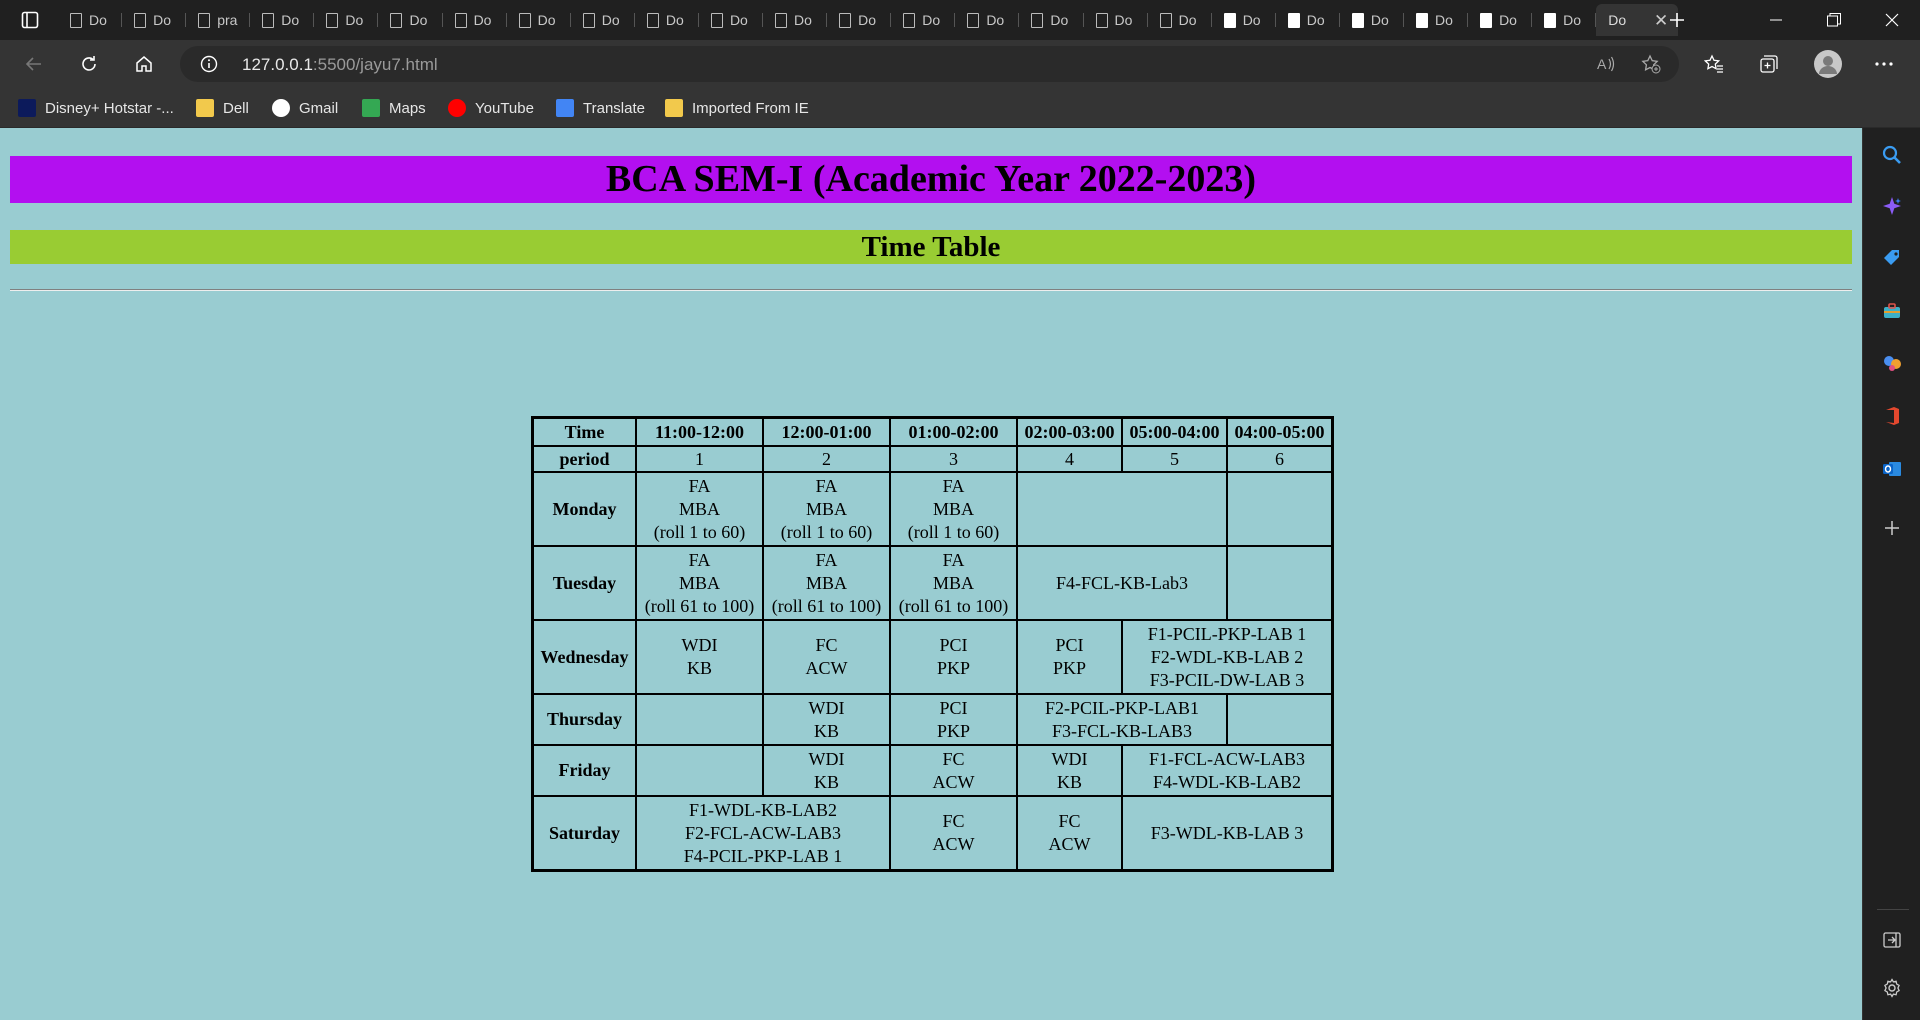 This screenshot has height=1020, width=1920. I want to click on new-tab-button, so click(1677, 20).